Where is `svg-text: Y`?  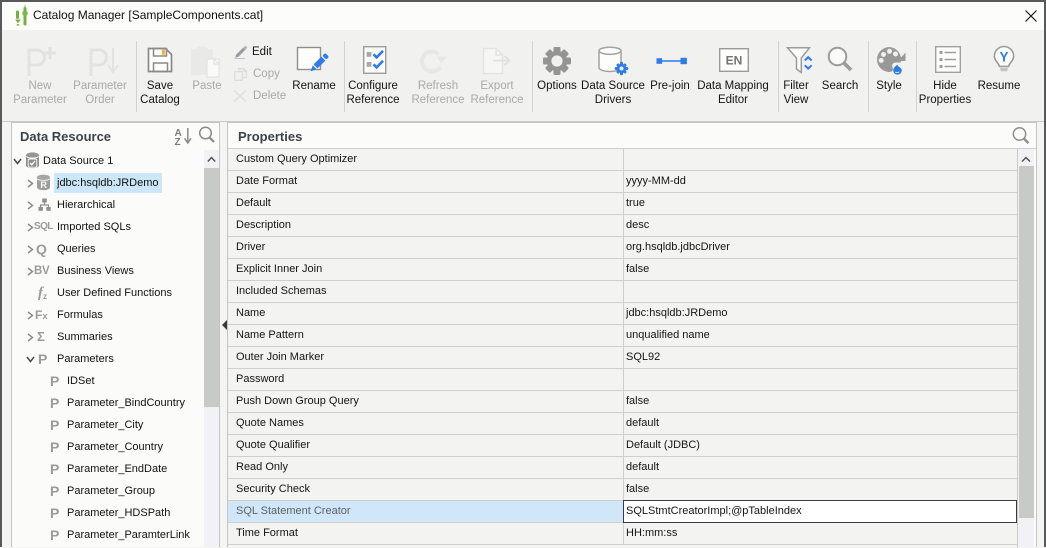 svg-text: Y is located at coordinates (1003, 57).